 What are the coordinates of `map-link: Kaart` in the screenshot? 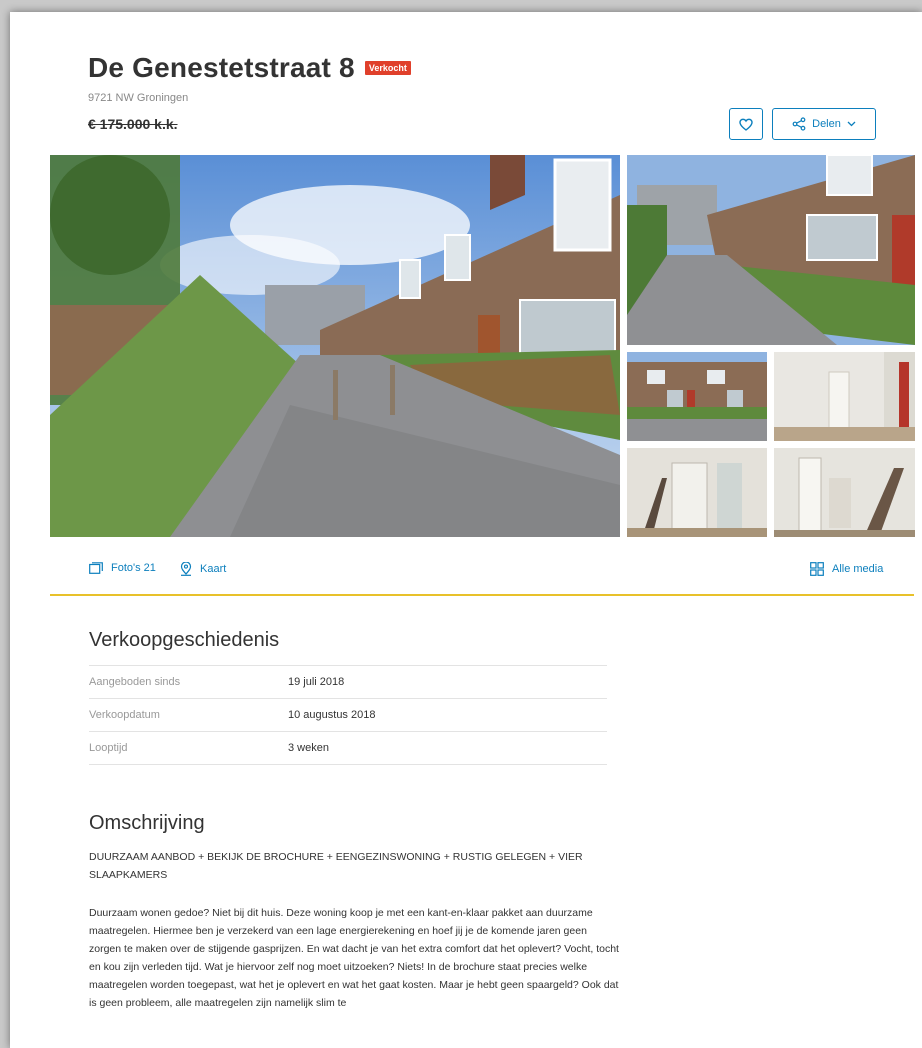 It's located at (203, 569).